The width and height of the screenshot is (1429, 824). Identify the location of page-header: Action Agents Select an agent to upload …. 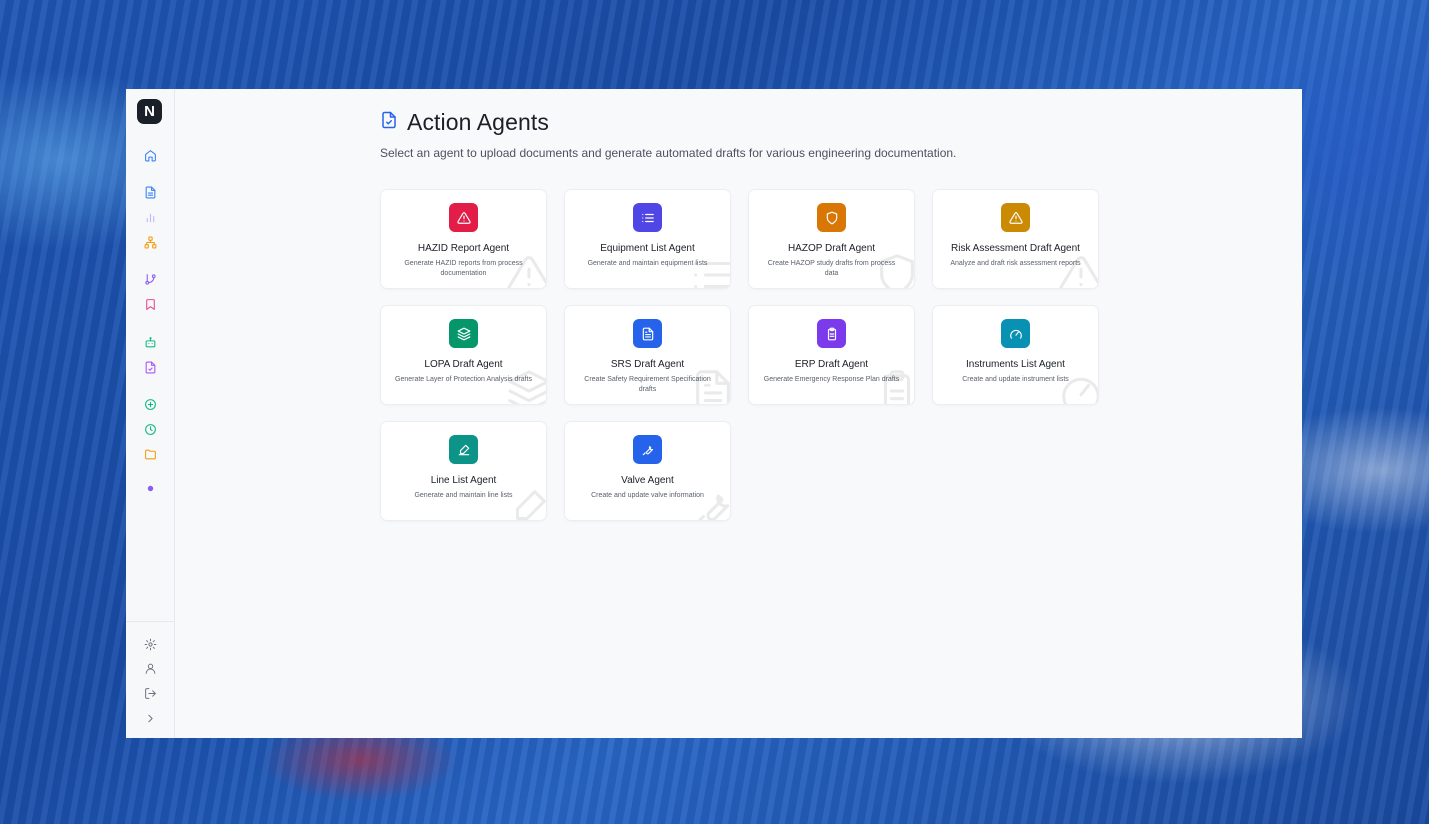
(668, 134).